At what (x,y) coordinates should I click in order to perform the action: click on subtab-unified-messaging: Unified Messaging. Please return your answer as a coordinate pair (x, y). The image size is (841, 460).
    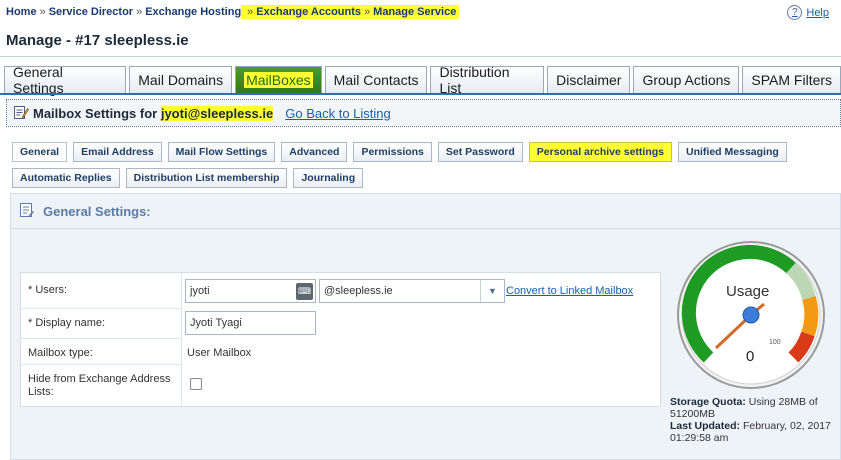
    Looking at the image, I should click on (732, 152).